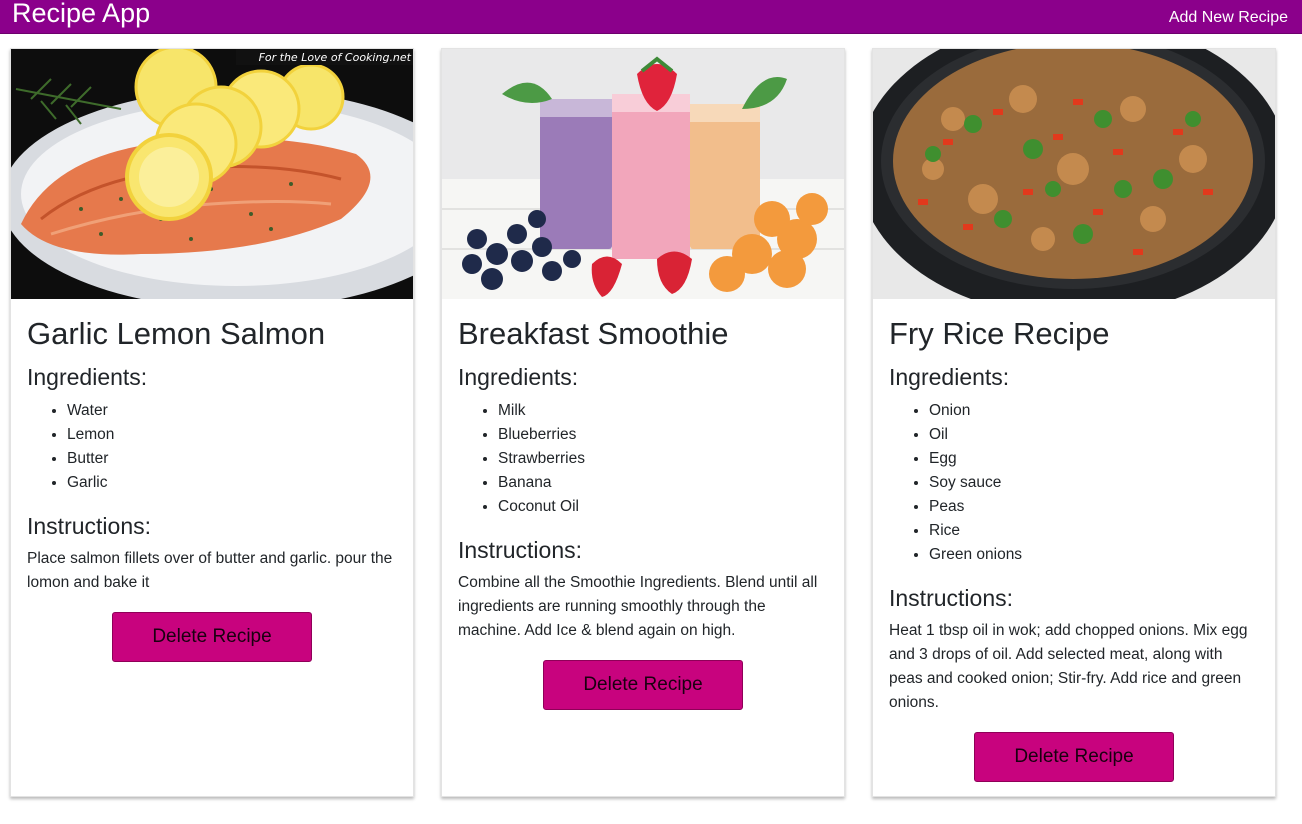  Describe the element at coordinates (663, 459) in the screenshot. I see `ingredient-item: Strawberries` at that location.